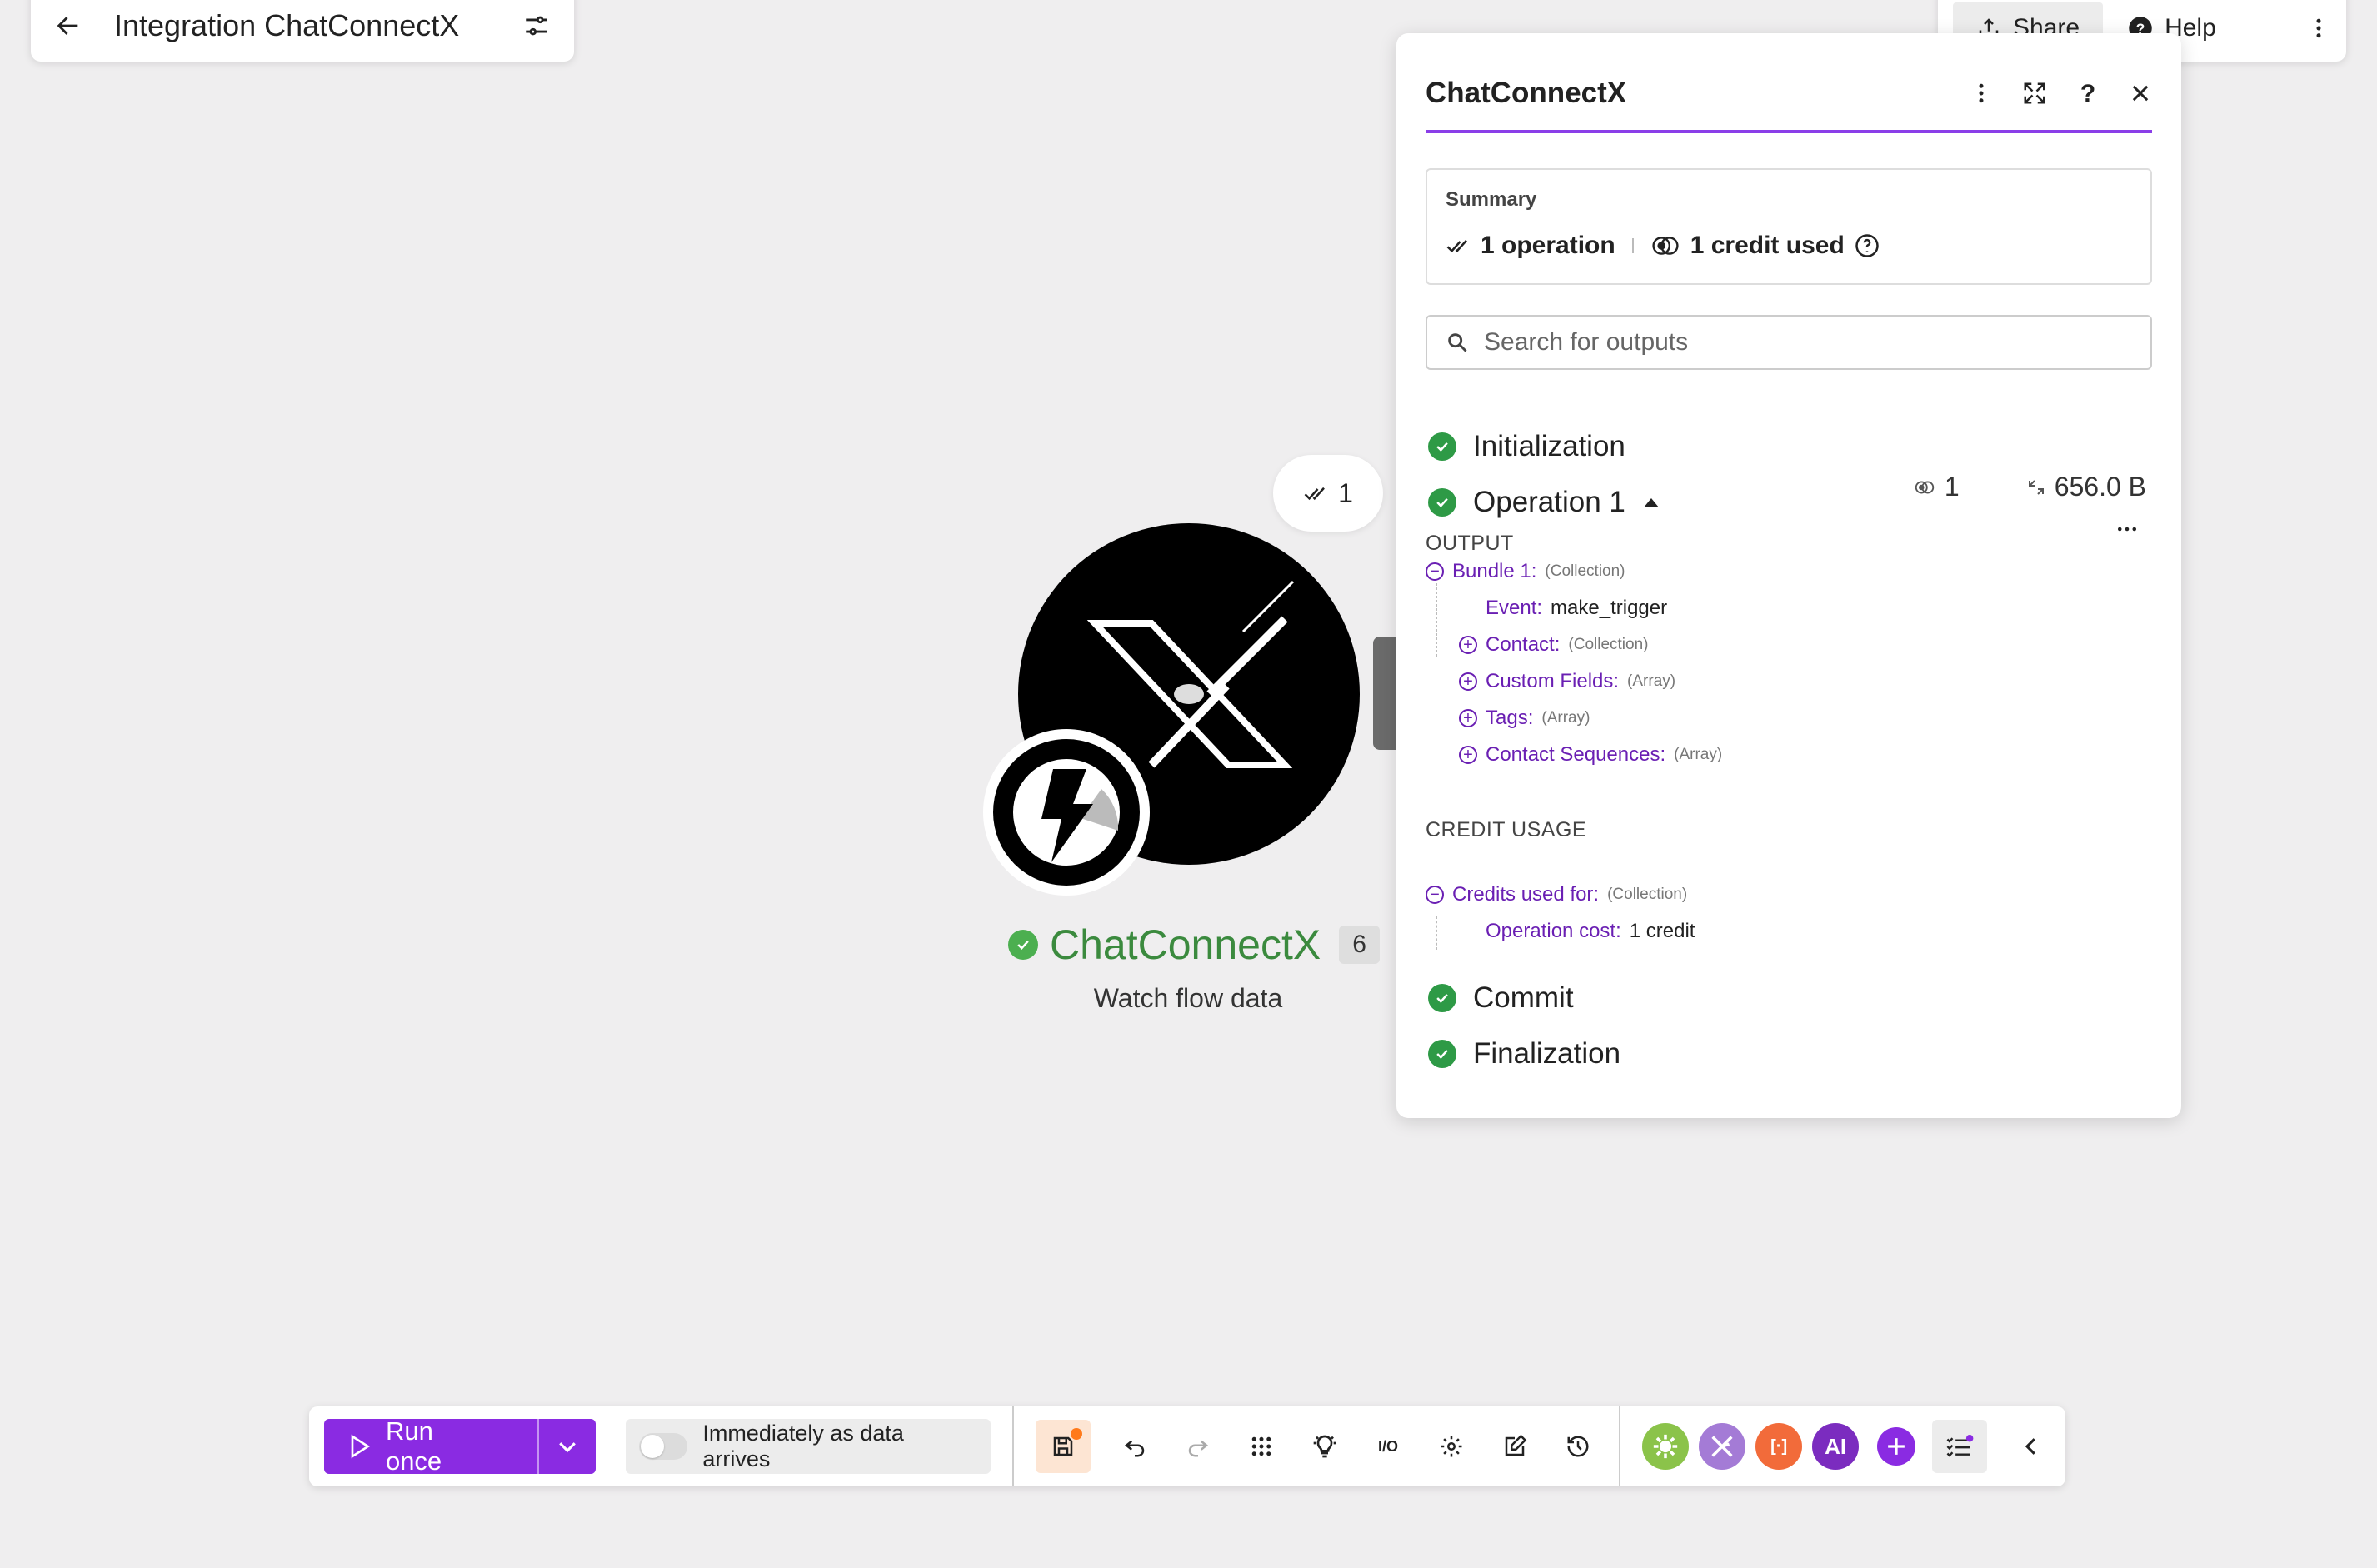  What do you see at coordinates (1185, 945) in the screenshot?
I see `module-name: ChatConnectX` at bounding box center [1185, 945].